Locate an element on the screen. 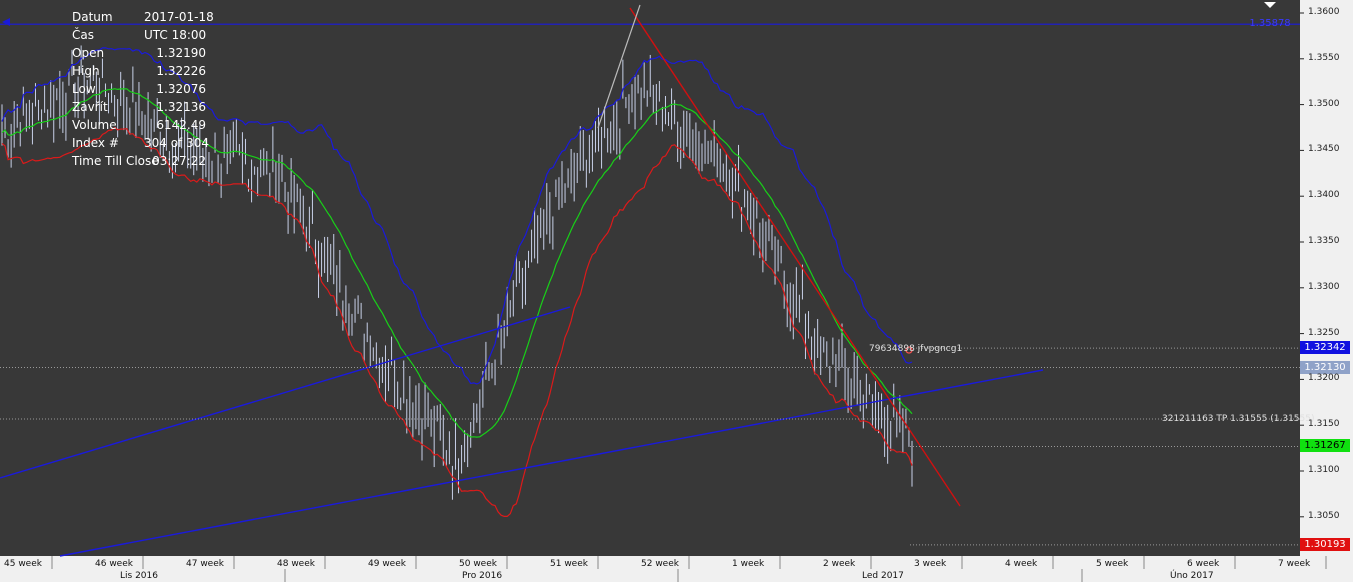 This screenshot has width=1353, height=582. week-label: 5 week is located at coordinates (1112, 564).